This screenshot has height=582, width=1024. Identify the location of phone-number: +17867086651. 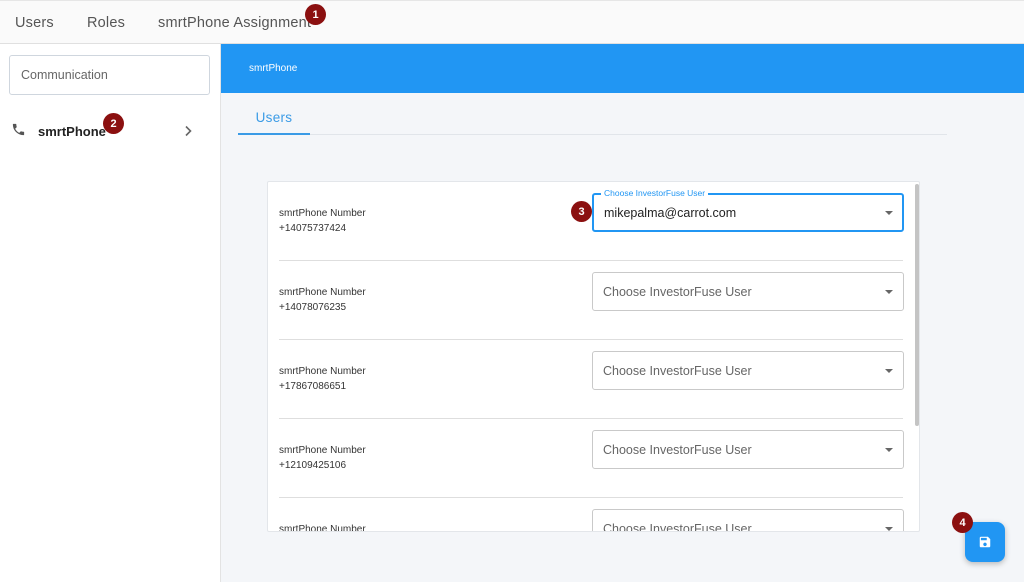
(313, 386).